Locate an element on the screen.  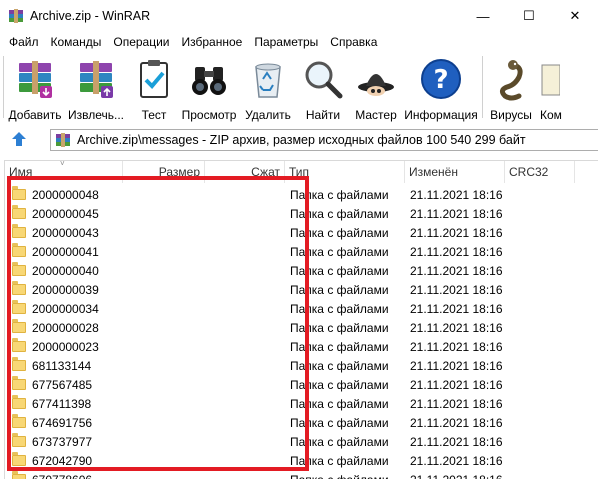
menu-file: Файл is located at coordinates (24, 42).